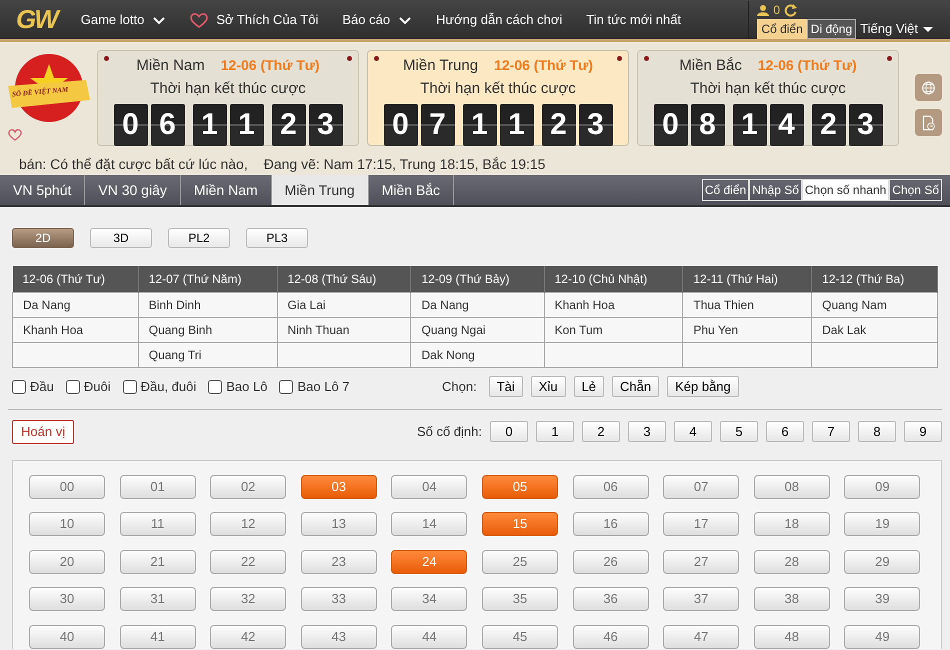  What do you see at coordinates (248, 636) in the screenshot?
I see `number-button: 42` at bounding box center [248, 636].